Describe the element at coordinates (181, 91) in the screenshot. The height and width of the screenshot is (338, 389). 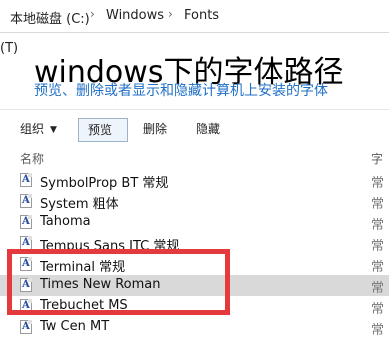
I see `page-subtitle: 预览、删除或者显示和隐藏计算机上安装的字体` at that location.